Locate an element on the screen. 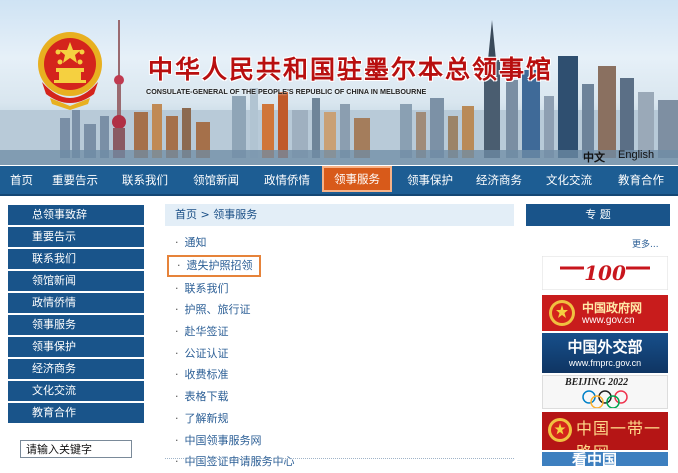  anniversary-banner: 100 is located at coordinates (605, 273).